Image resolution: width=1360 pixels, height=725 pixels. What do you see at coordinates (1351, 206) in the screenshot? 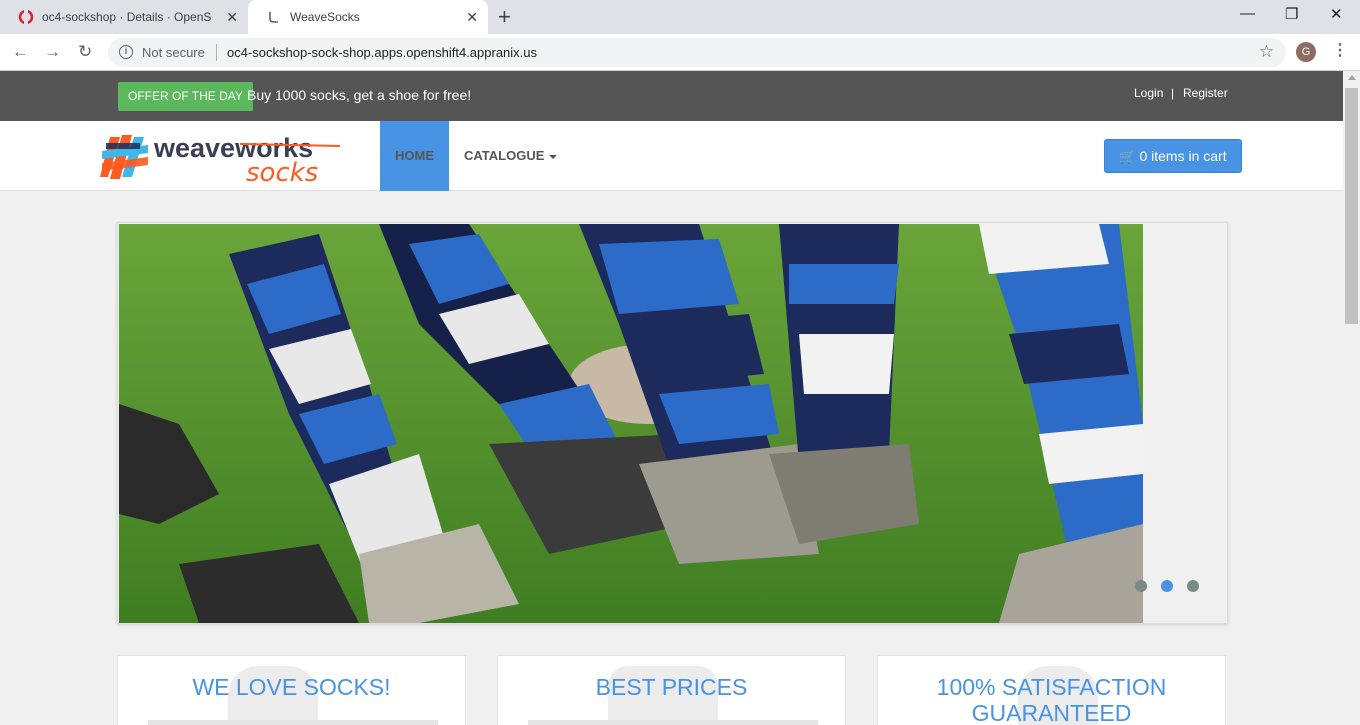
I see `scrollbar-thumb` at bounding box center [1351, 206].